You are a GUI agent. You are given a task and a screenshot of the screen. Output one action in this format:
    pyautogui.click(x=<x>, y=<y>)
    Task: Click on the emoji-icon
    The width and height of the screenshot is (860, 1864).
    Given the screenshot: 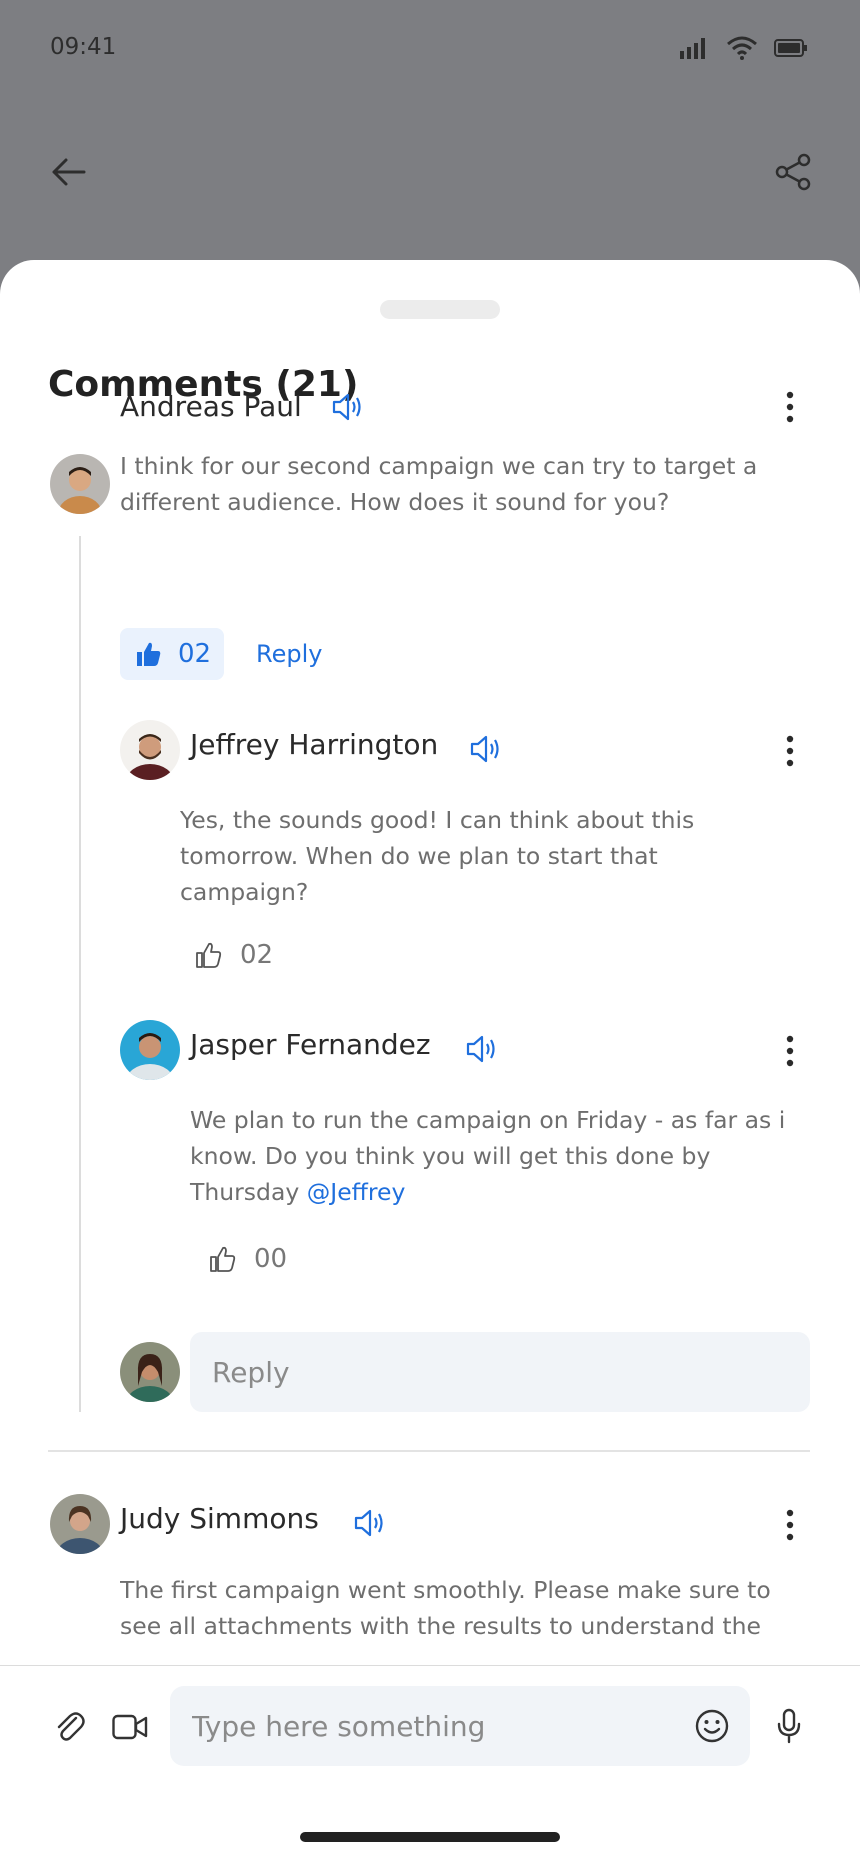 What is the action you would take?
    pyautogui.click(x=712, y=1726)
    